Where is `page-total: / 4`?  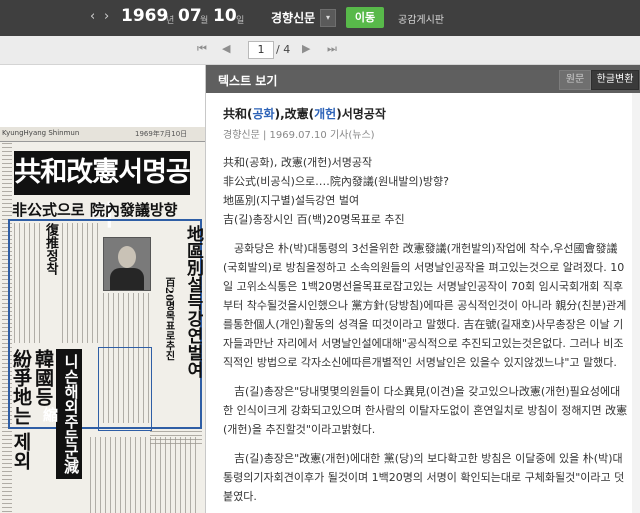
page-total: / 4 is located at coordinates (283, 49).